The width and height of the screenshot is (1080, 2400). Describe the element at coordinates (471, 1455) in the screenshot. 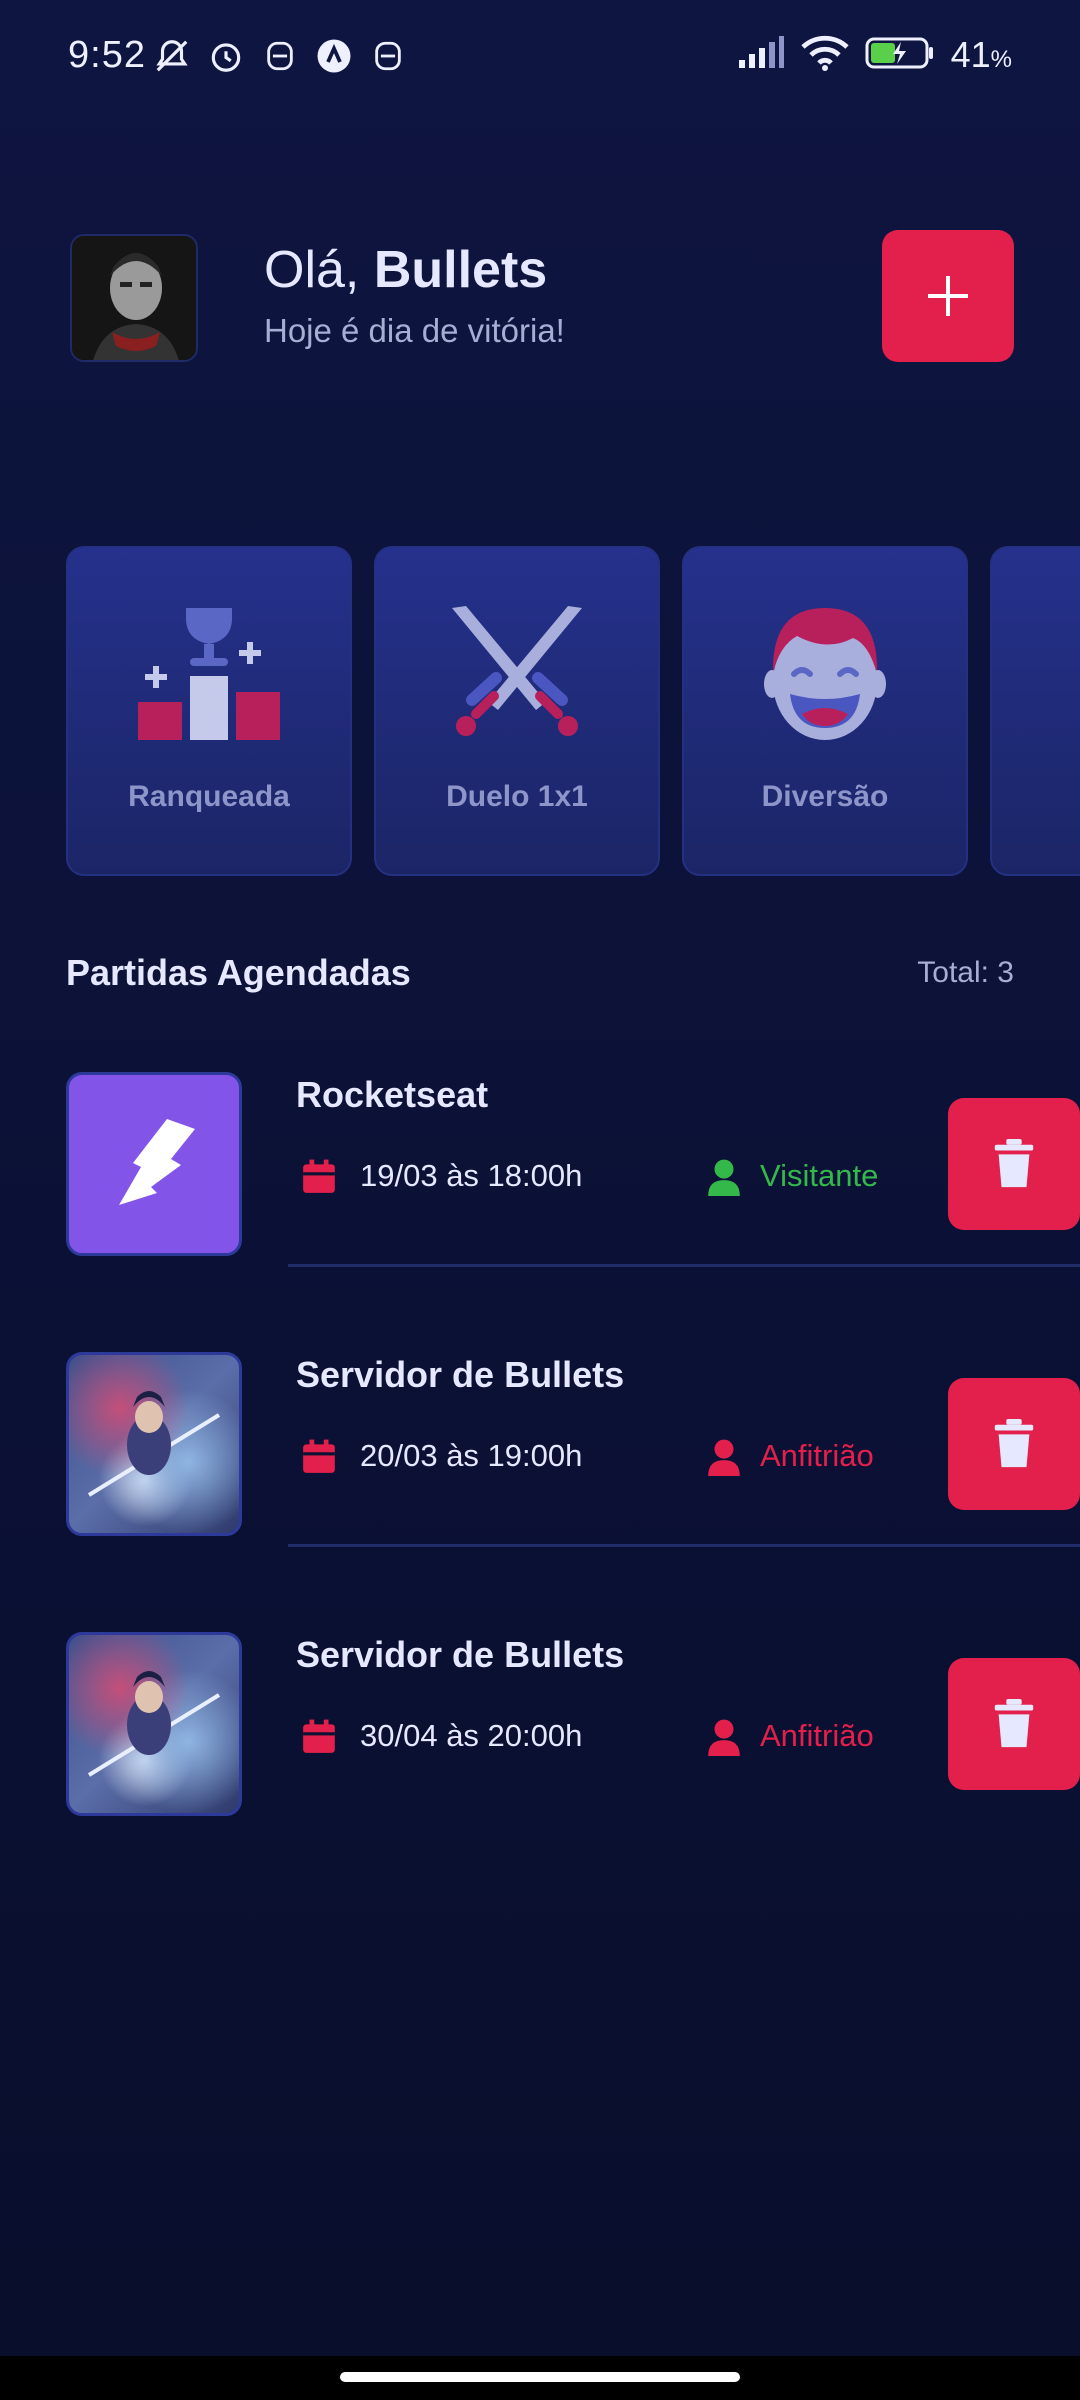

I see `match-date: 20/03 às 19:00h` at that location.